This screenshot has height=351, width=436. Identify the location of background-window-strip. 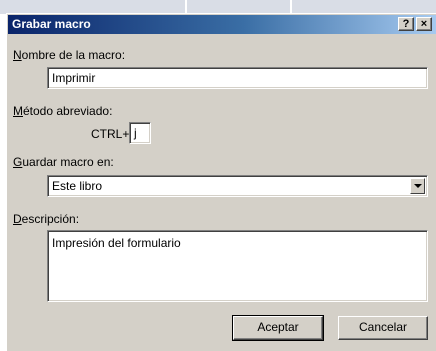
(218, 7).